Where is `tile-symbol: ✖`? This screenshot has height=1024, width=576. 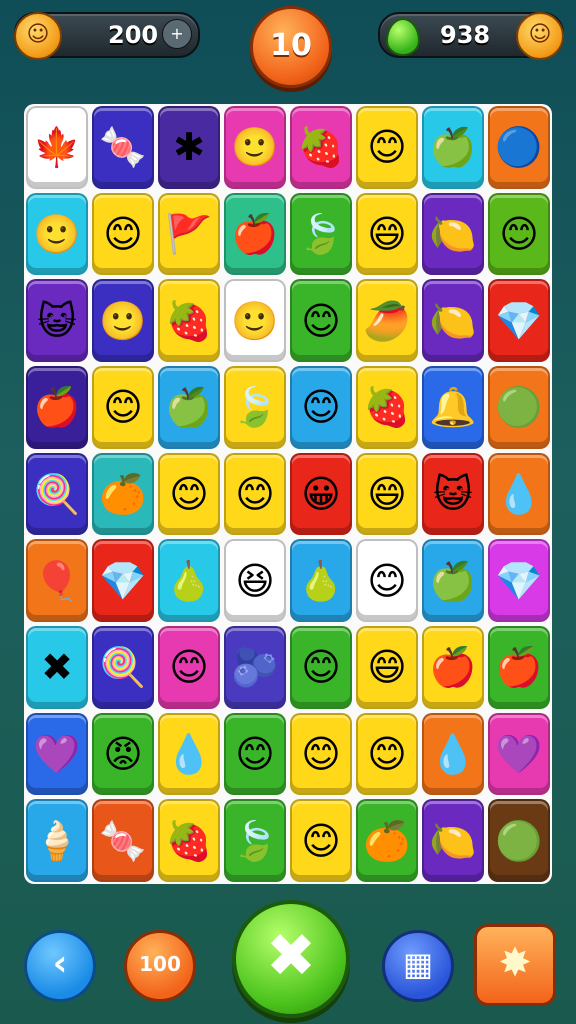 tile-symbol: ✖ is located at coordinates (57, 667).